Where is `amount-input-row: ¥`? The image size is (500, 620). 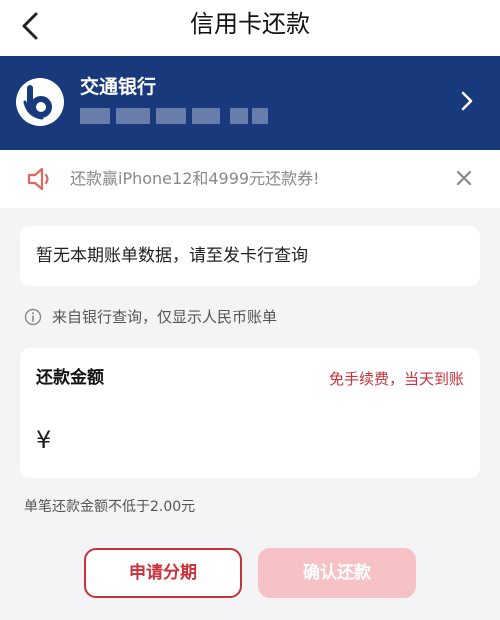 amount-input-row: ¥ is located at coordinates (250, 440).